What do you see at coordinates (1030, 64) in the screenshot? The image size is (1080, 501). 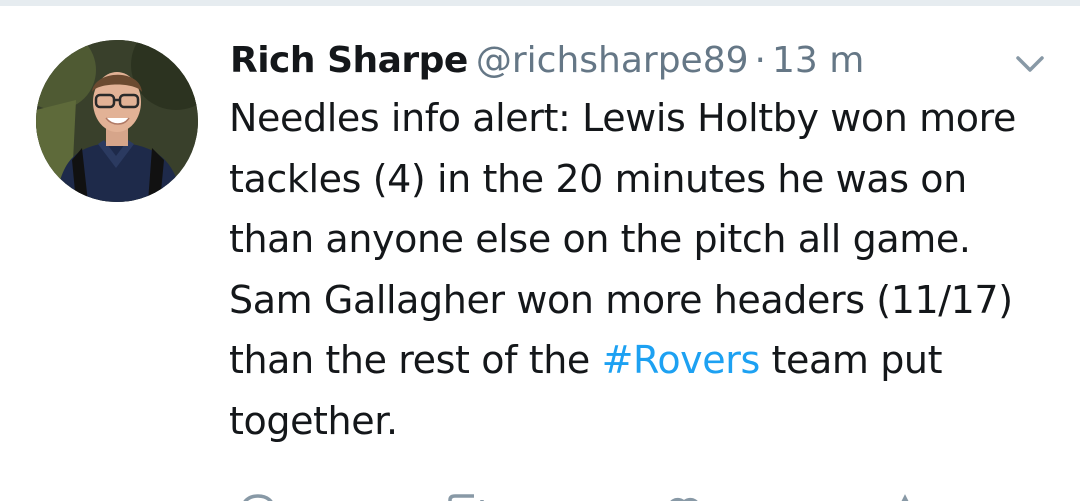 I see `chevron-down-icon` at bounding box center [1030, 64].